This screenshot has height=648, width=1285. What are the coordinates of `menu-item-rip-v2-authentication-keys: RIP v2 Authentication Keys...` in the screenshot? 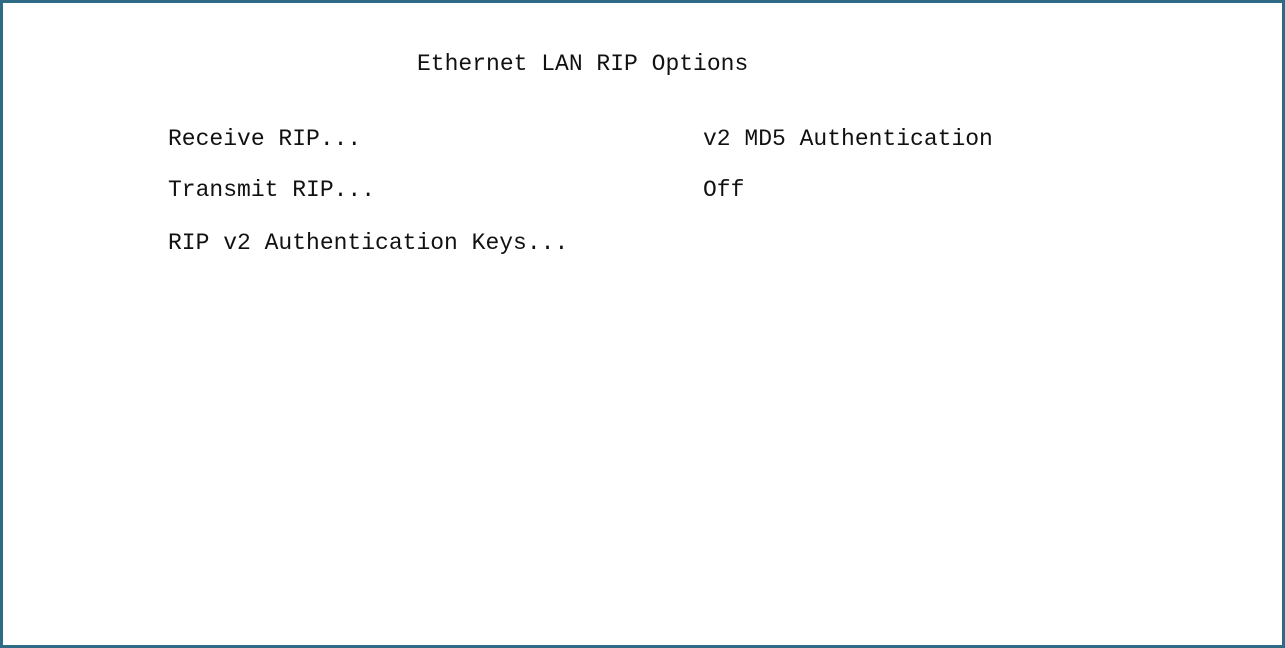 It's located at (368, 243).